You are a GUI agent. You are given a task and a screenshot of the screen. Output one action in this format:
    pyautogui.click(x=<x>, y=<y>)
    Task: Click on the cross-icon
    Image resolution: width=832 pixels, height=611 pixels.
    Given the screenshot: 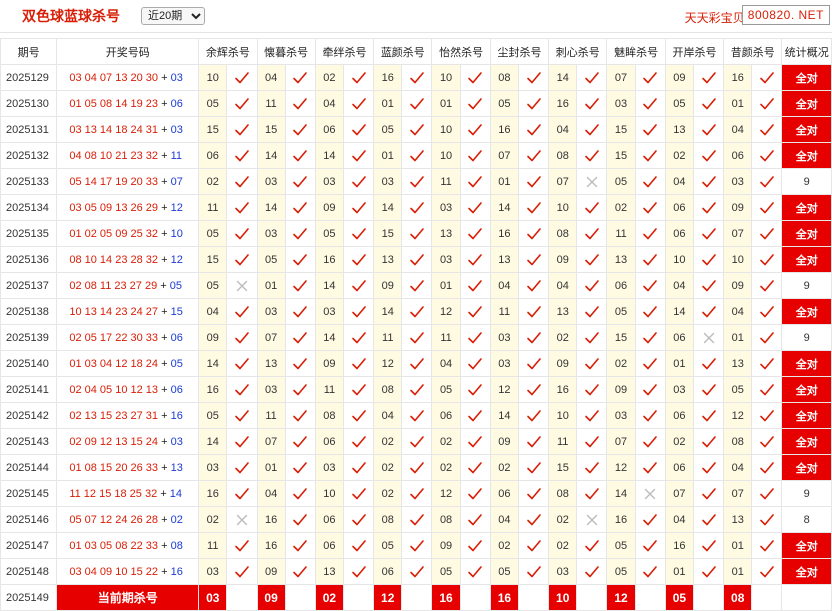 What is the action you would take?
    pyautogui.click(x=650, y=494)
    